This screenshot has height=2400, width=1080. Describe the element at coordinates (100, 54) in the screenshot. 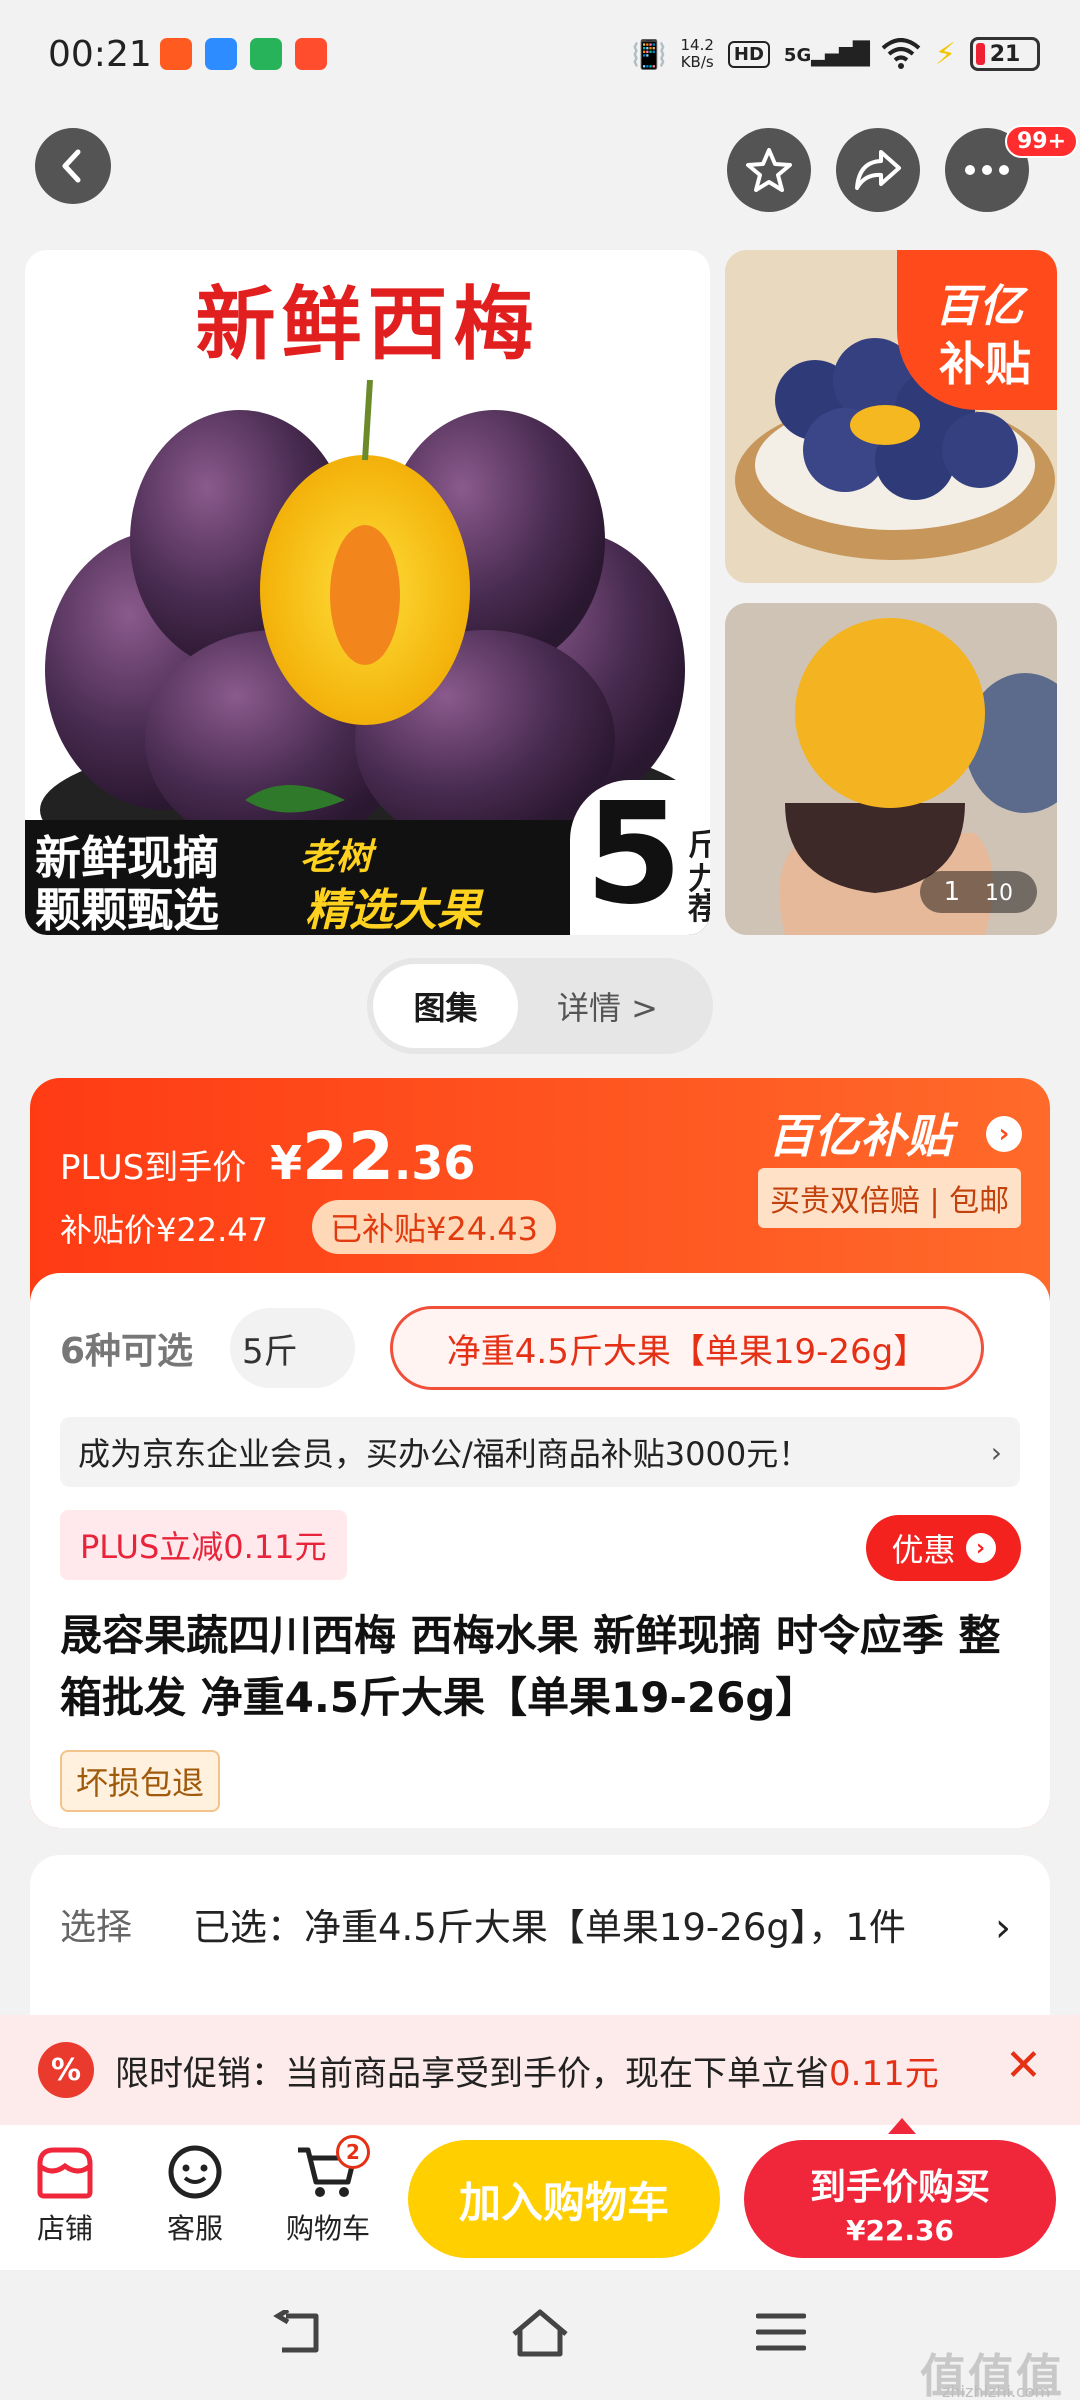

I see `status-time: 00:21` at that location.